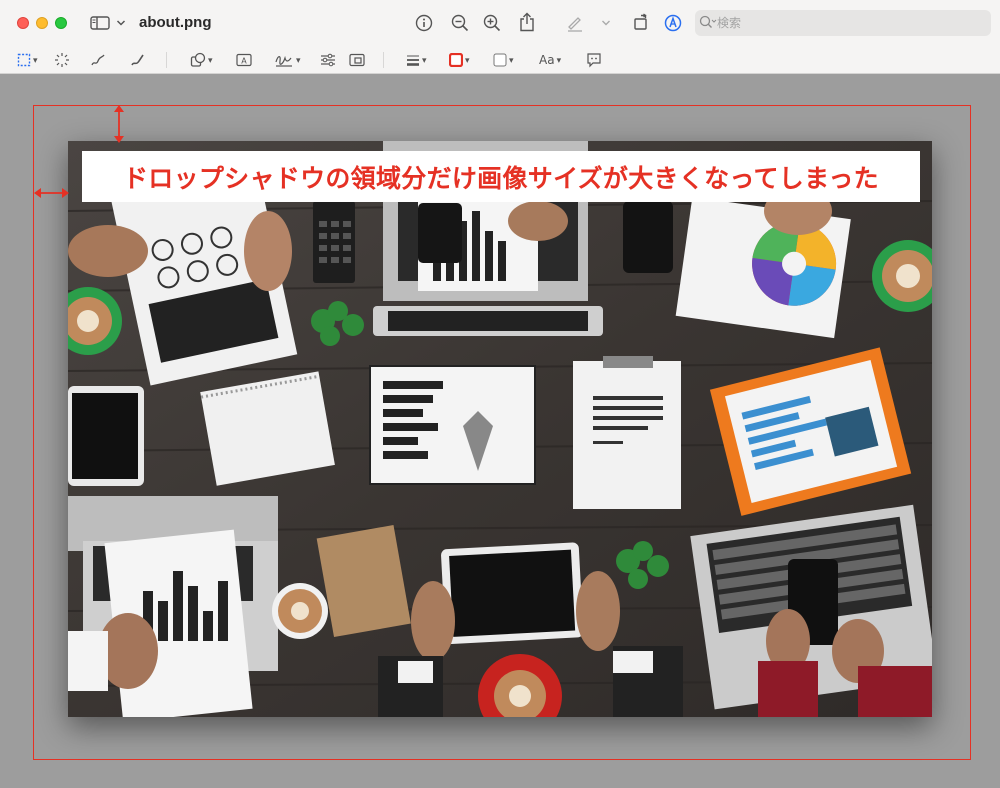 This screenshot has width=1000, height=788. What do you see at coordinates (501, 176) in the screenshot?
I see `annotation-caption: ドロップシャドウの領域分だけ画像サイズが大きくなってしまった` at bounding box center [501, 176].